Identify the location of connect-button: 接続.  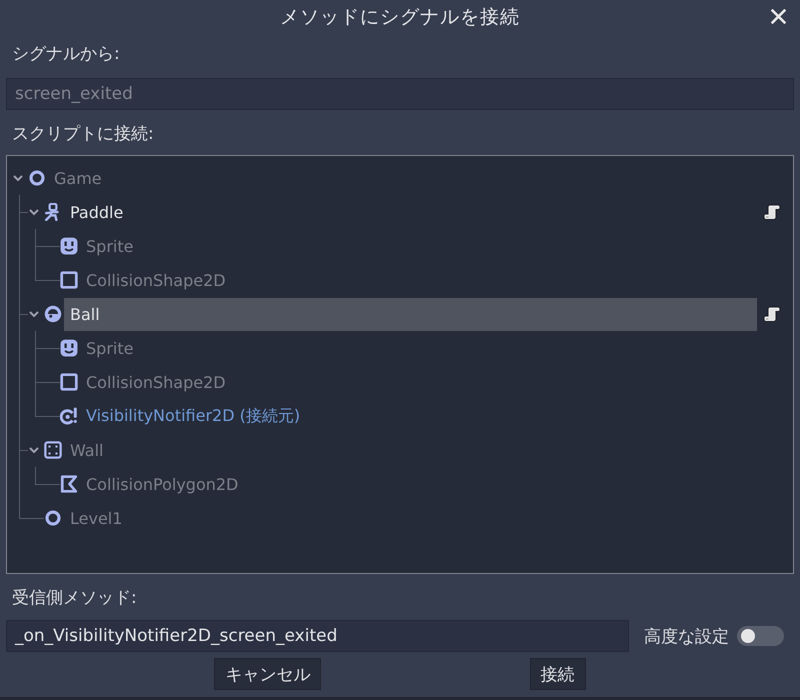
(558, 674).